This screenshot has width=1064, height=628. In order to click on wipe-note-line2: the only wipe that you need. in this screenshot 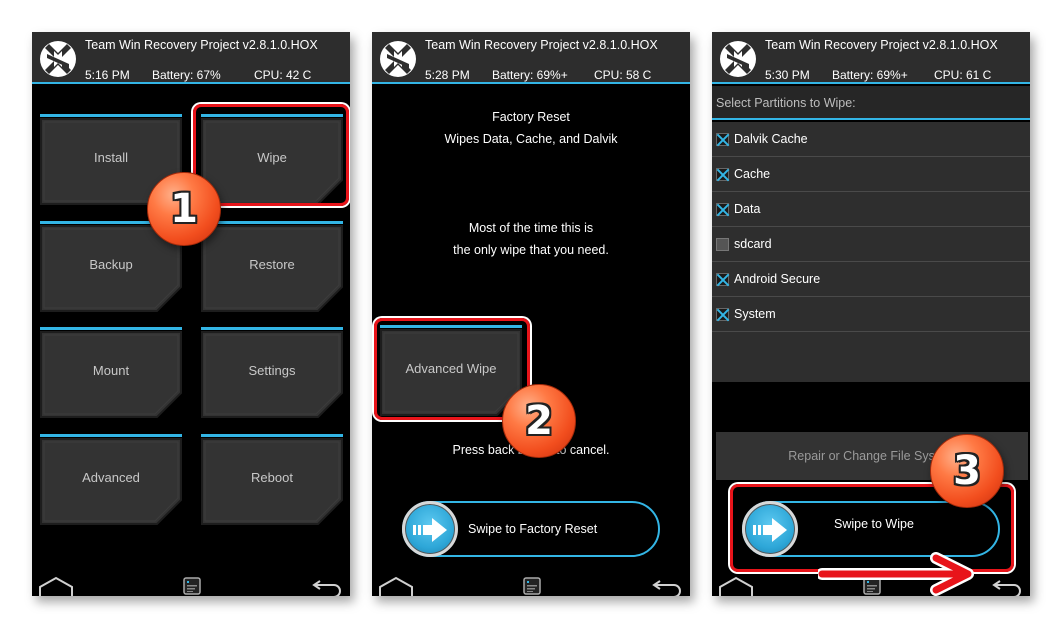, I will do `click(531, 250)`.